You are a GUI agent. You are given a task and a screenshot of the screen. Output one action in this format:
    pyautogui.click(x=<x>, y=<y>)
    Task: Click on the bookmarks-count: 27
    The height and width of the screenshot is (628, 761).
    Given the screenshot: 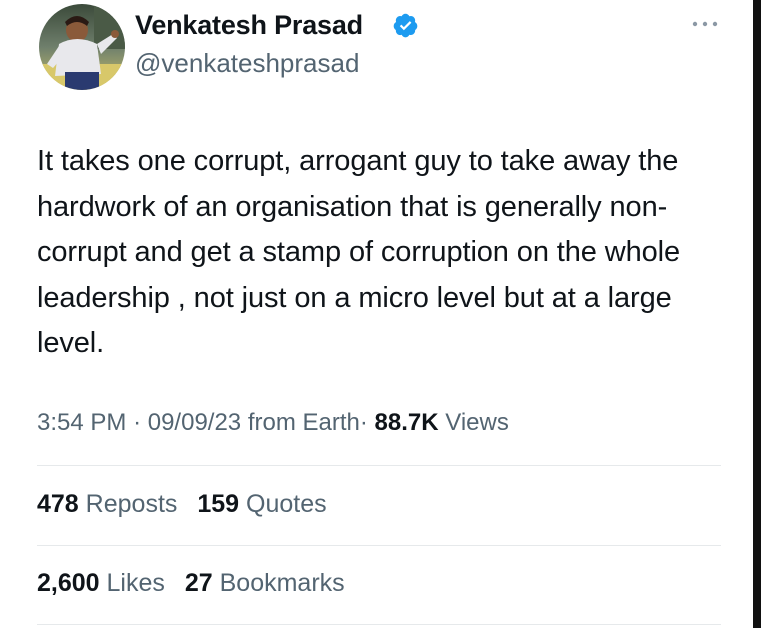 What is the action you would take?
    pyautogui.click(x=198, y=583)
    